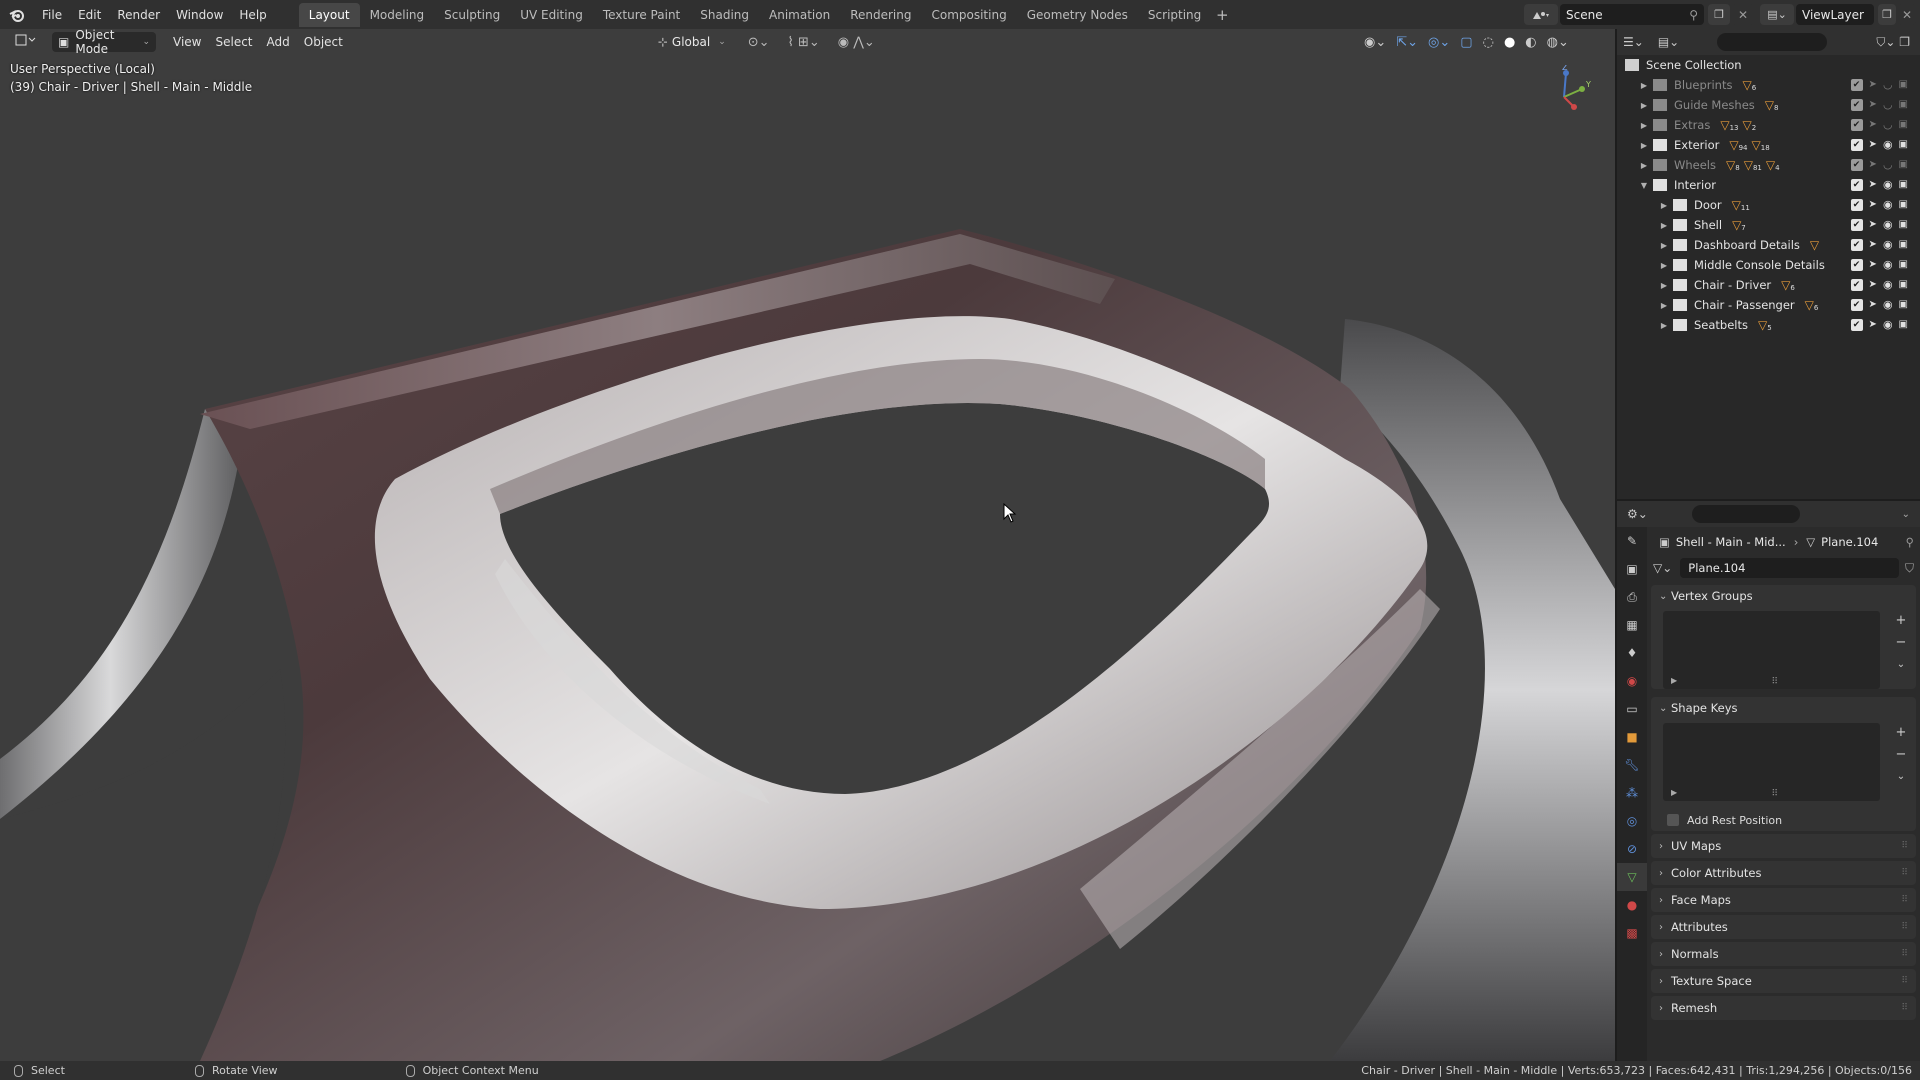 This screenshot has height=1080, width=1920. What do you see at coordinates (1632, 625) in the screenshot?
I see `view-layer-tab-icon: ▦` at bounding box center [1632, 625].